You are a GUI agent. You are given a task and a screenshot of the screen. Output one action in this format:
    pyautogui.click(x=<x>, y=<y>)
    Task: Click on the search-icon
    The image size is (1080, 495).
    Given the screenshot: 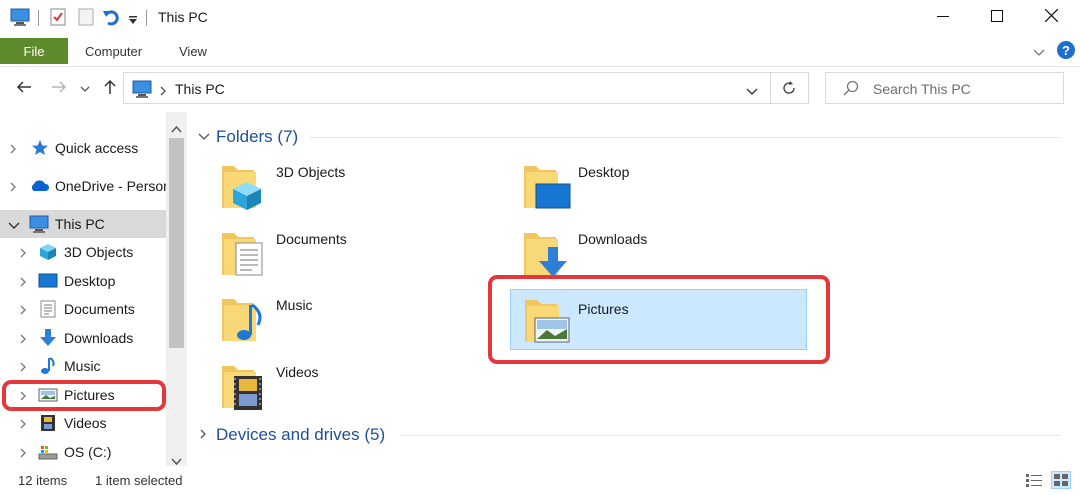 What is the action you would take?
    pyautogui.click(x=851, y=90)
    